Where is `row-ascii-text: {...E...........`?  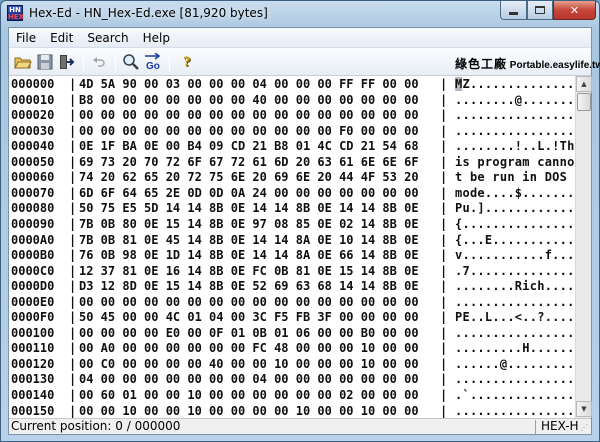
row-ascii-text: {...E........... is located at coordinates (515, 240).